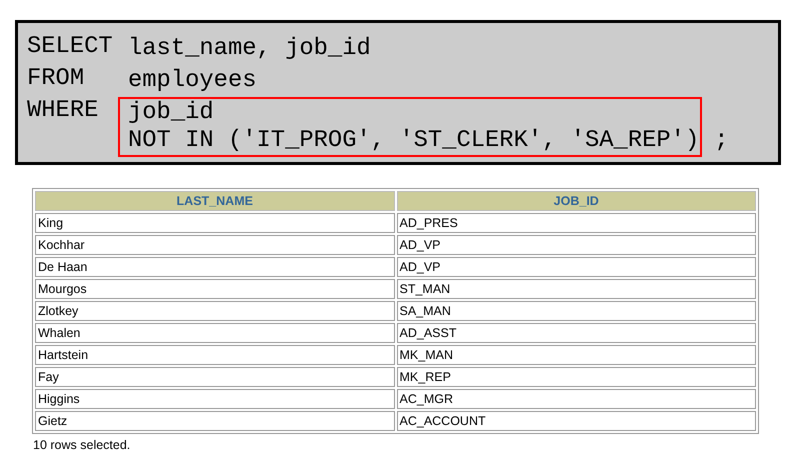 This screenshot has width=798, height=457. What do you see at coordinates (576, 311) in the screenshot?
I see `table-cell: SA_MAN` at bounding box center [576, 311].